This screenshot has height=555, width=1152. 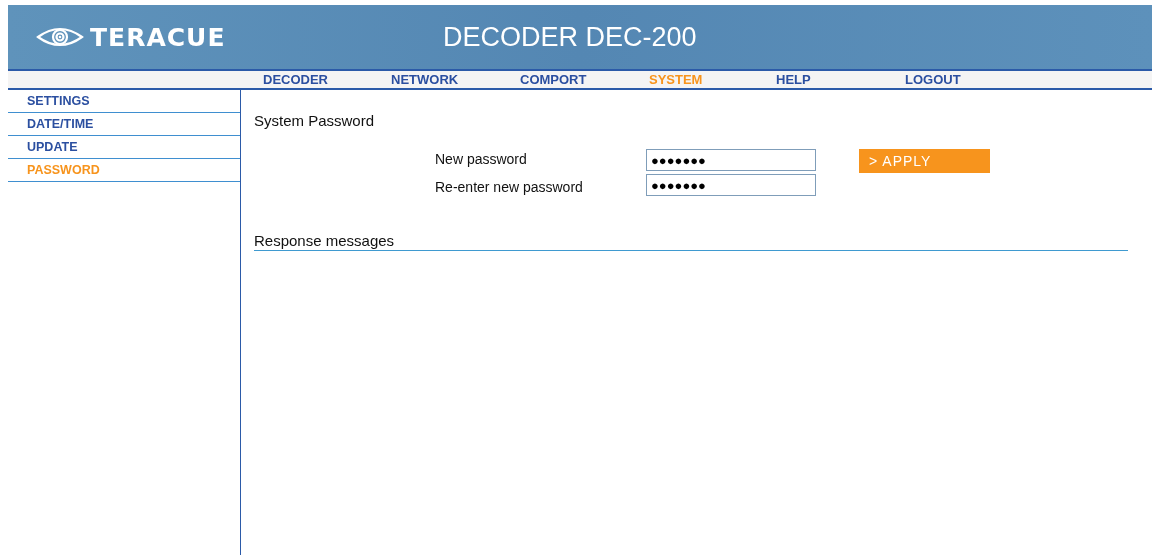 What do you see at coordinates (691, 241) in the screenshot?
I see `response-heading: Response messages` at bounding box center [691, 241].